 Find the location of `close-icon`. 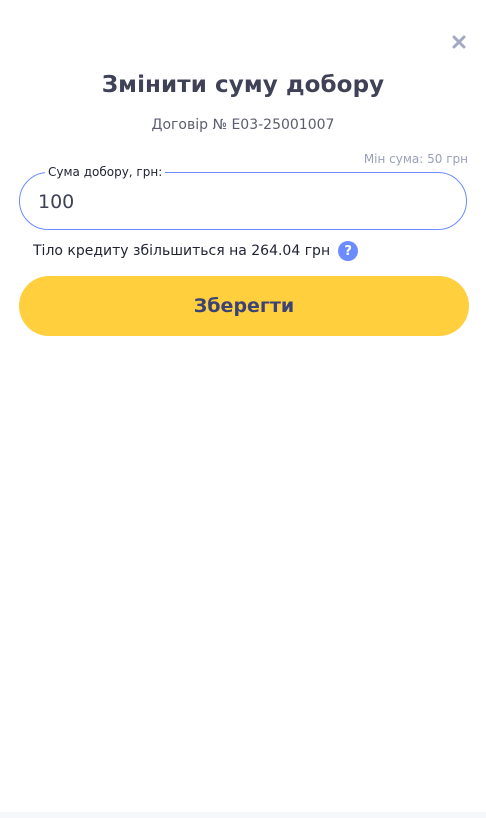

close-icon is located at coordinates (459, 42).